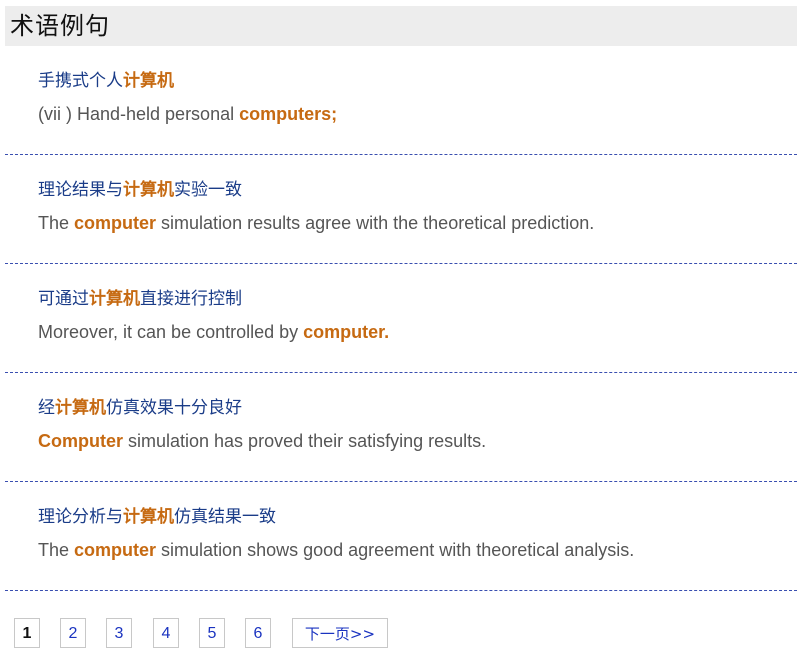  I want to click on next-page-button: 下一页>>, so click(340, 633).